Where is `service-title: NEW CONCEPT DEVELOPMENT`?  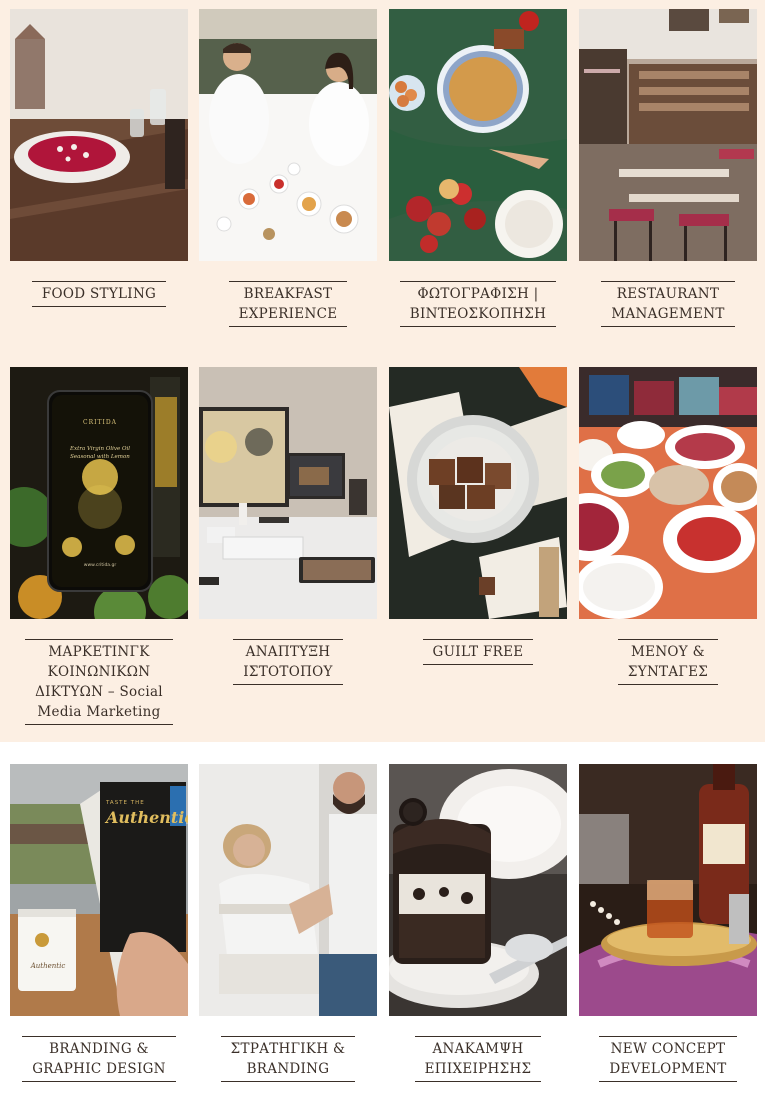
service-title: NEW CONCEPT DEVELOPMENT is located at coordinates (668, 1059).